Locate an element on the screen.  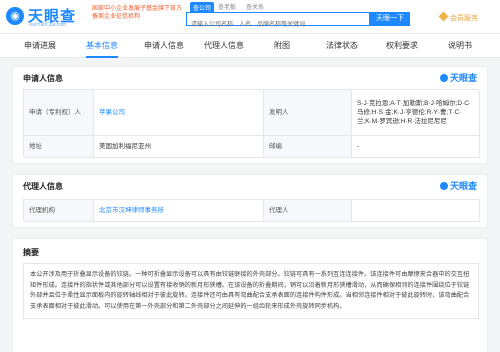
agent-brand-logo: 天眼查 is located at coordinates (458, 185).